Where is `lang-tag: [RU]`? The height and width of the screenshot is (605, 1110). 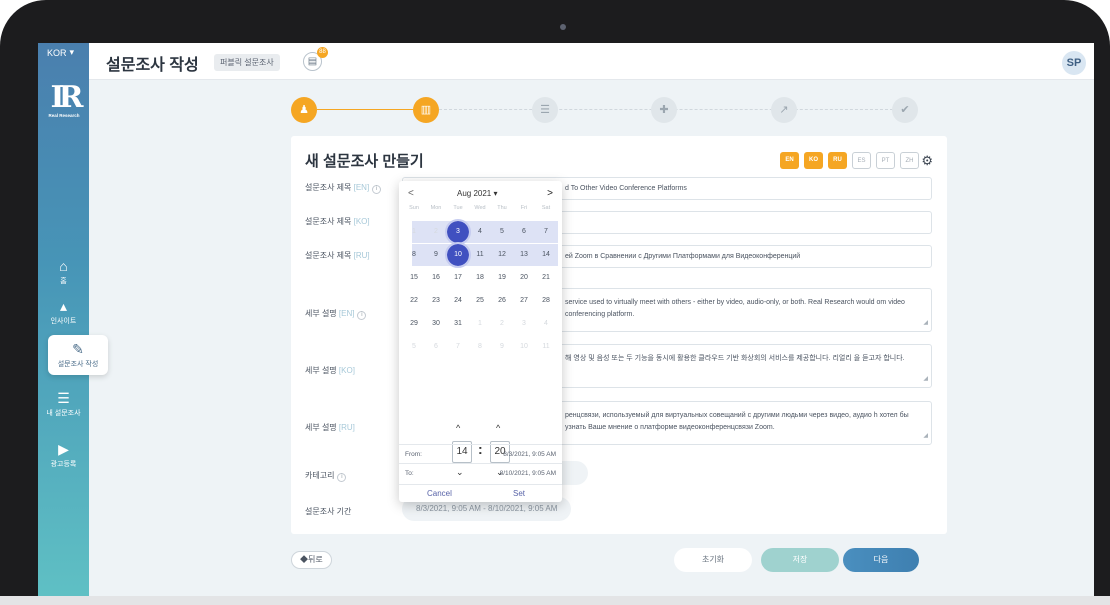 lang-tag: [RU] is located at coordinates (361, 255).